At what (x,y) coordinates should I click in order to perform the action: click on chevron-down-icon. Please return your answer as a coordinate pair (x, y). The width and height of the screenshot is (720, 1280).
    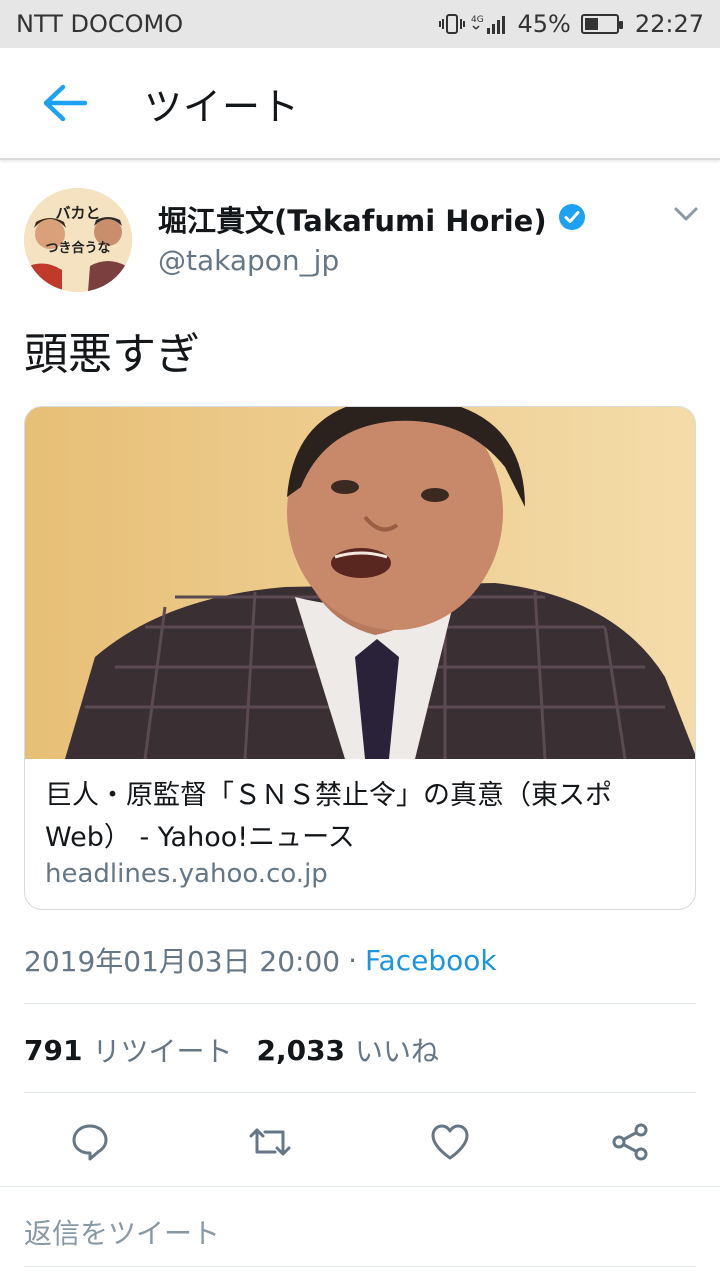
    Looking at the image, I should click on (686, 214).